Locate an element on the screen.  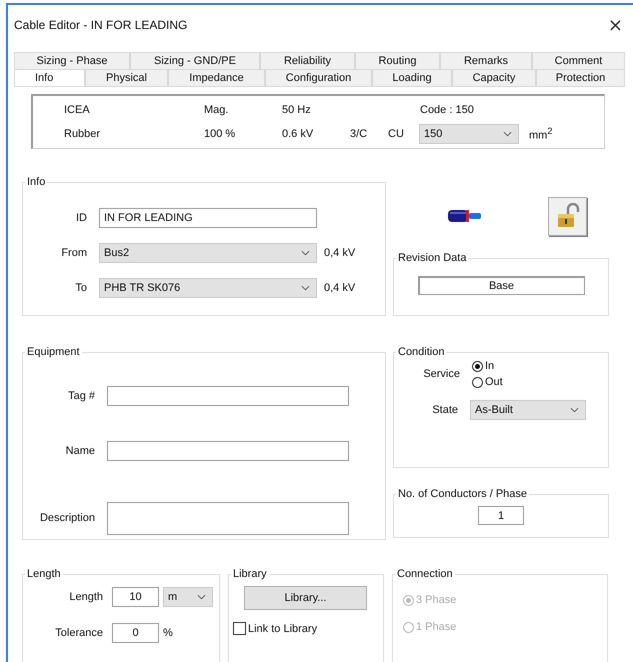
tab: Loading is located at coordinates (412, 77).